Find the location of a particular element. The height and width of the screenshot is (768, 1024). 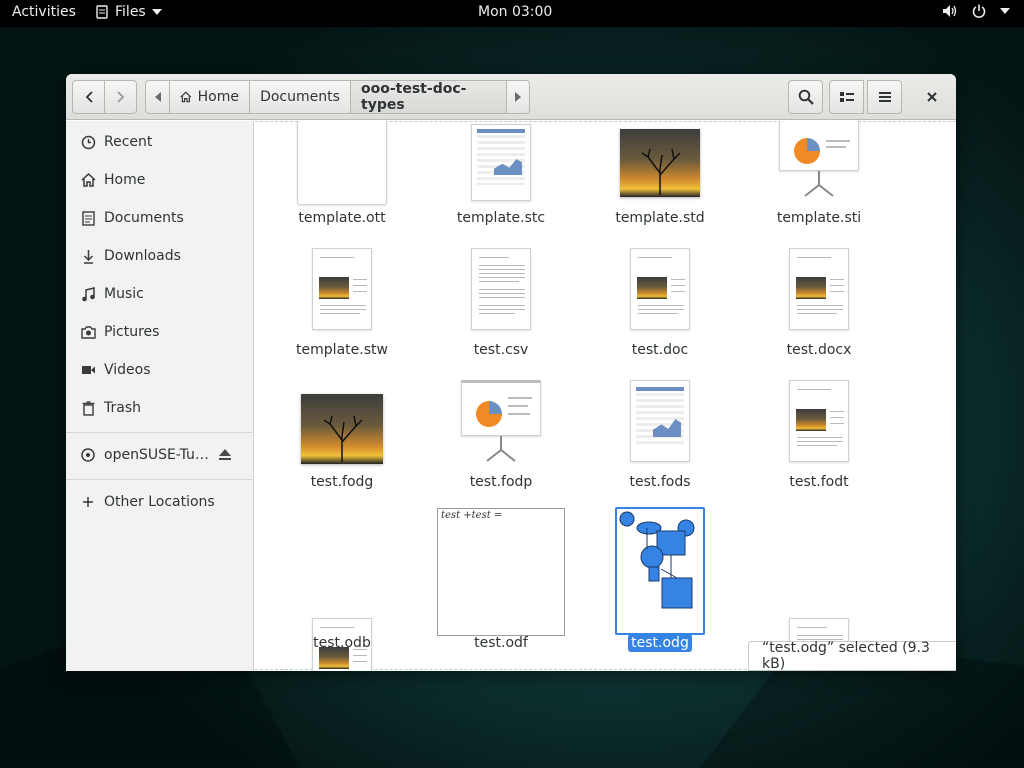

view-toggle-button is located at coordinates (846, 97).